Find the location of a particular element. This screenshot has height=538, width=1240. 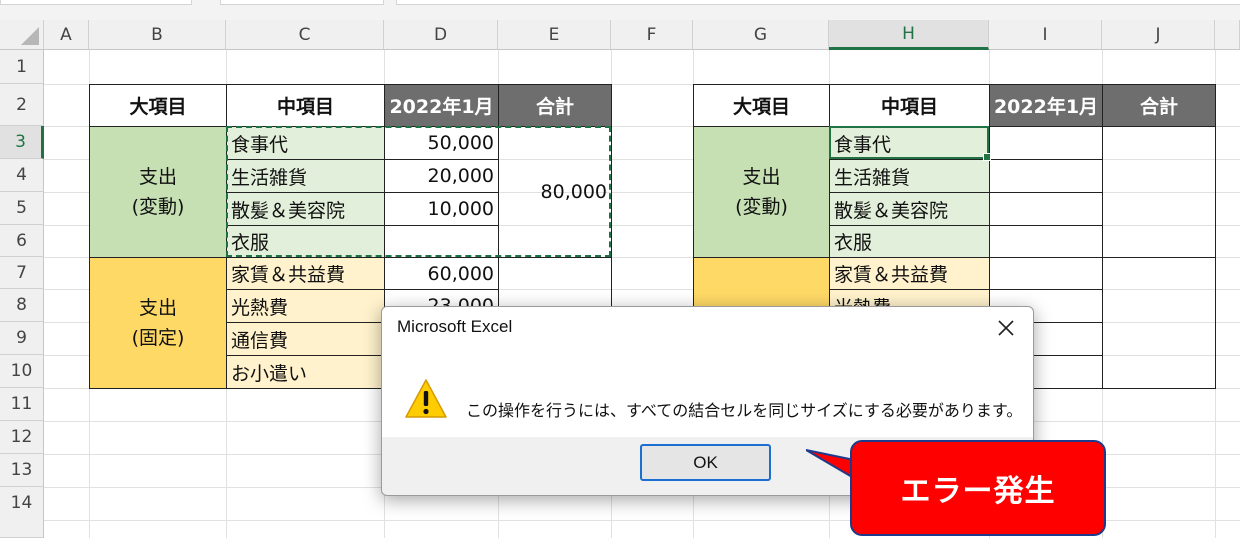

row-header-10: 10 is located at coordinates (22, 371).